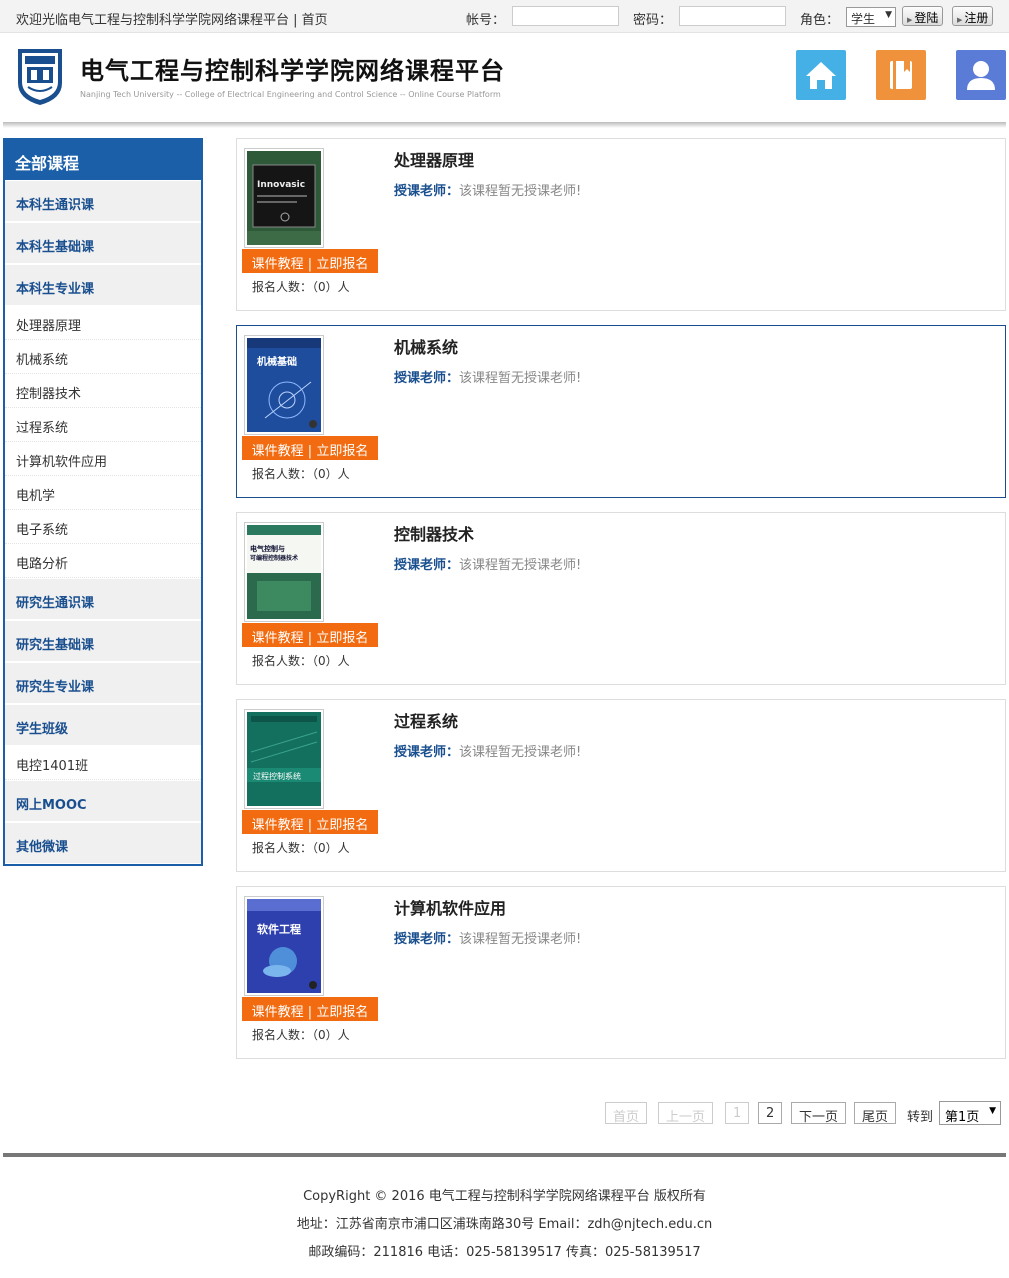 This screenshot has height=1278, width=1009. What do you see at coordinates (103, 201) in the screenshot?
I see `sidebar-category: 本科生通识课` at bounding box center [103, 201].